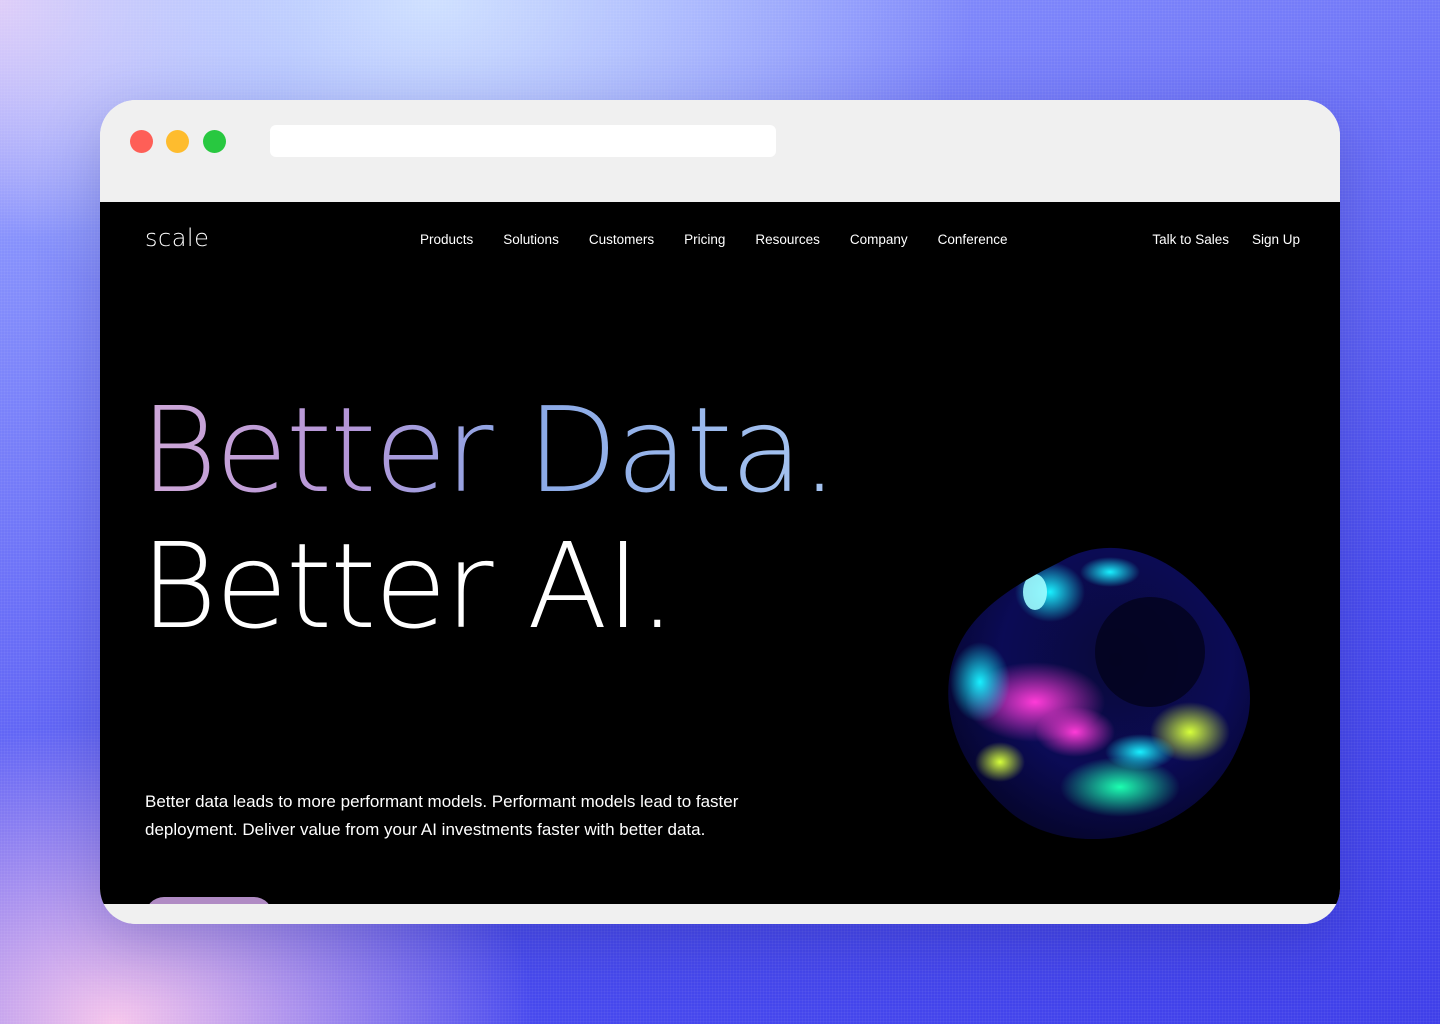 Image resolution: width=1440 pixels, height=1024 pixels. I want to click on nav-products: Products, so click(446, 239).